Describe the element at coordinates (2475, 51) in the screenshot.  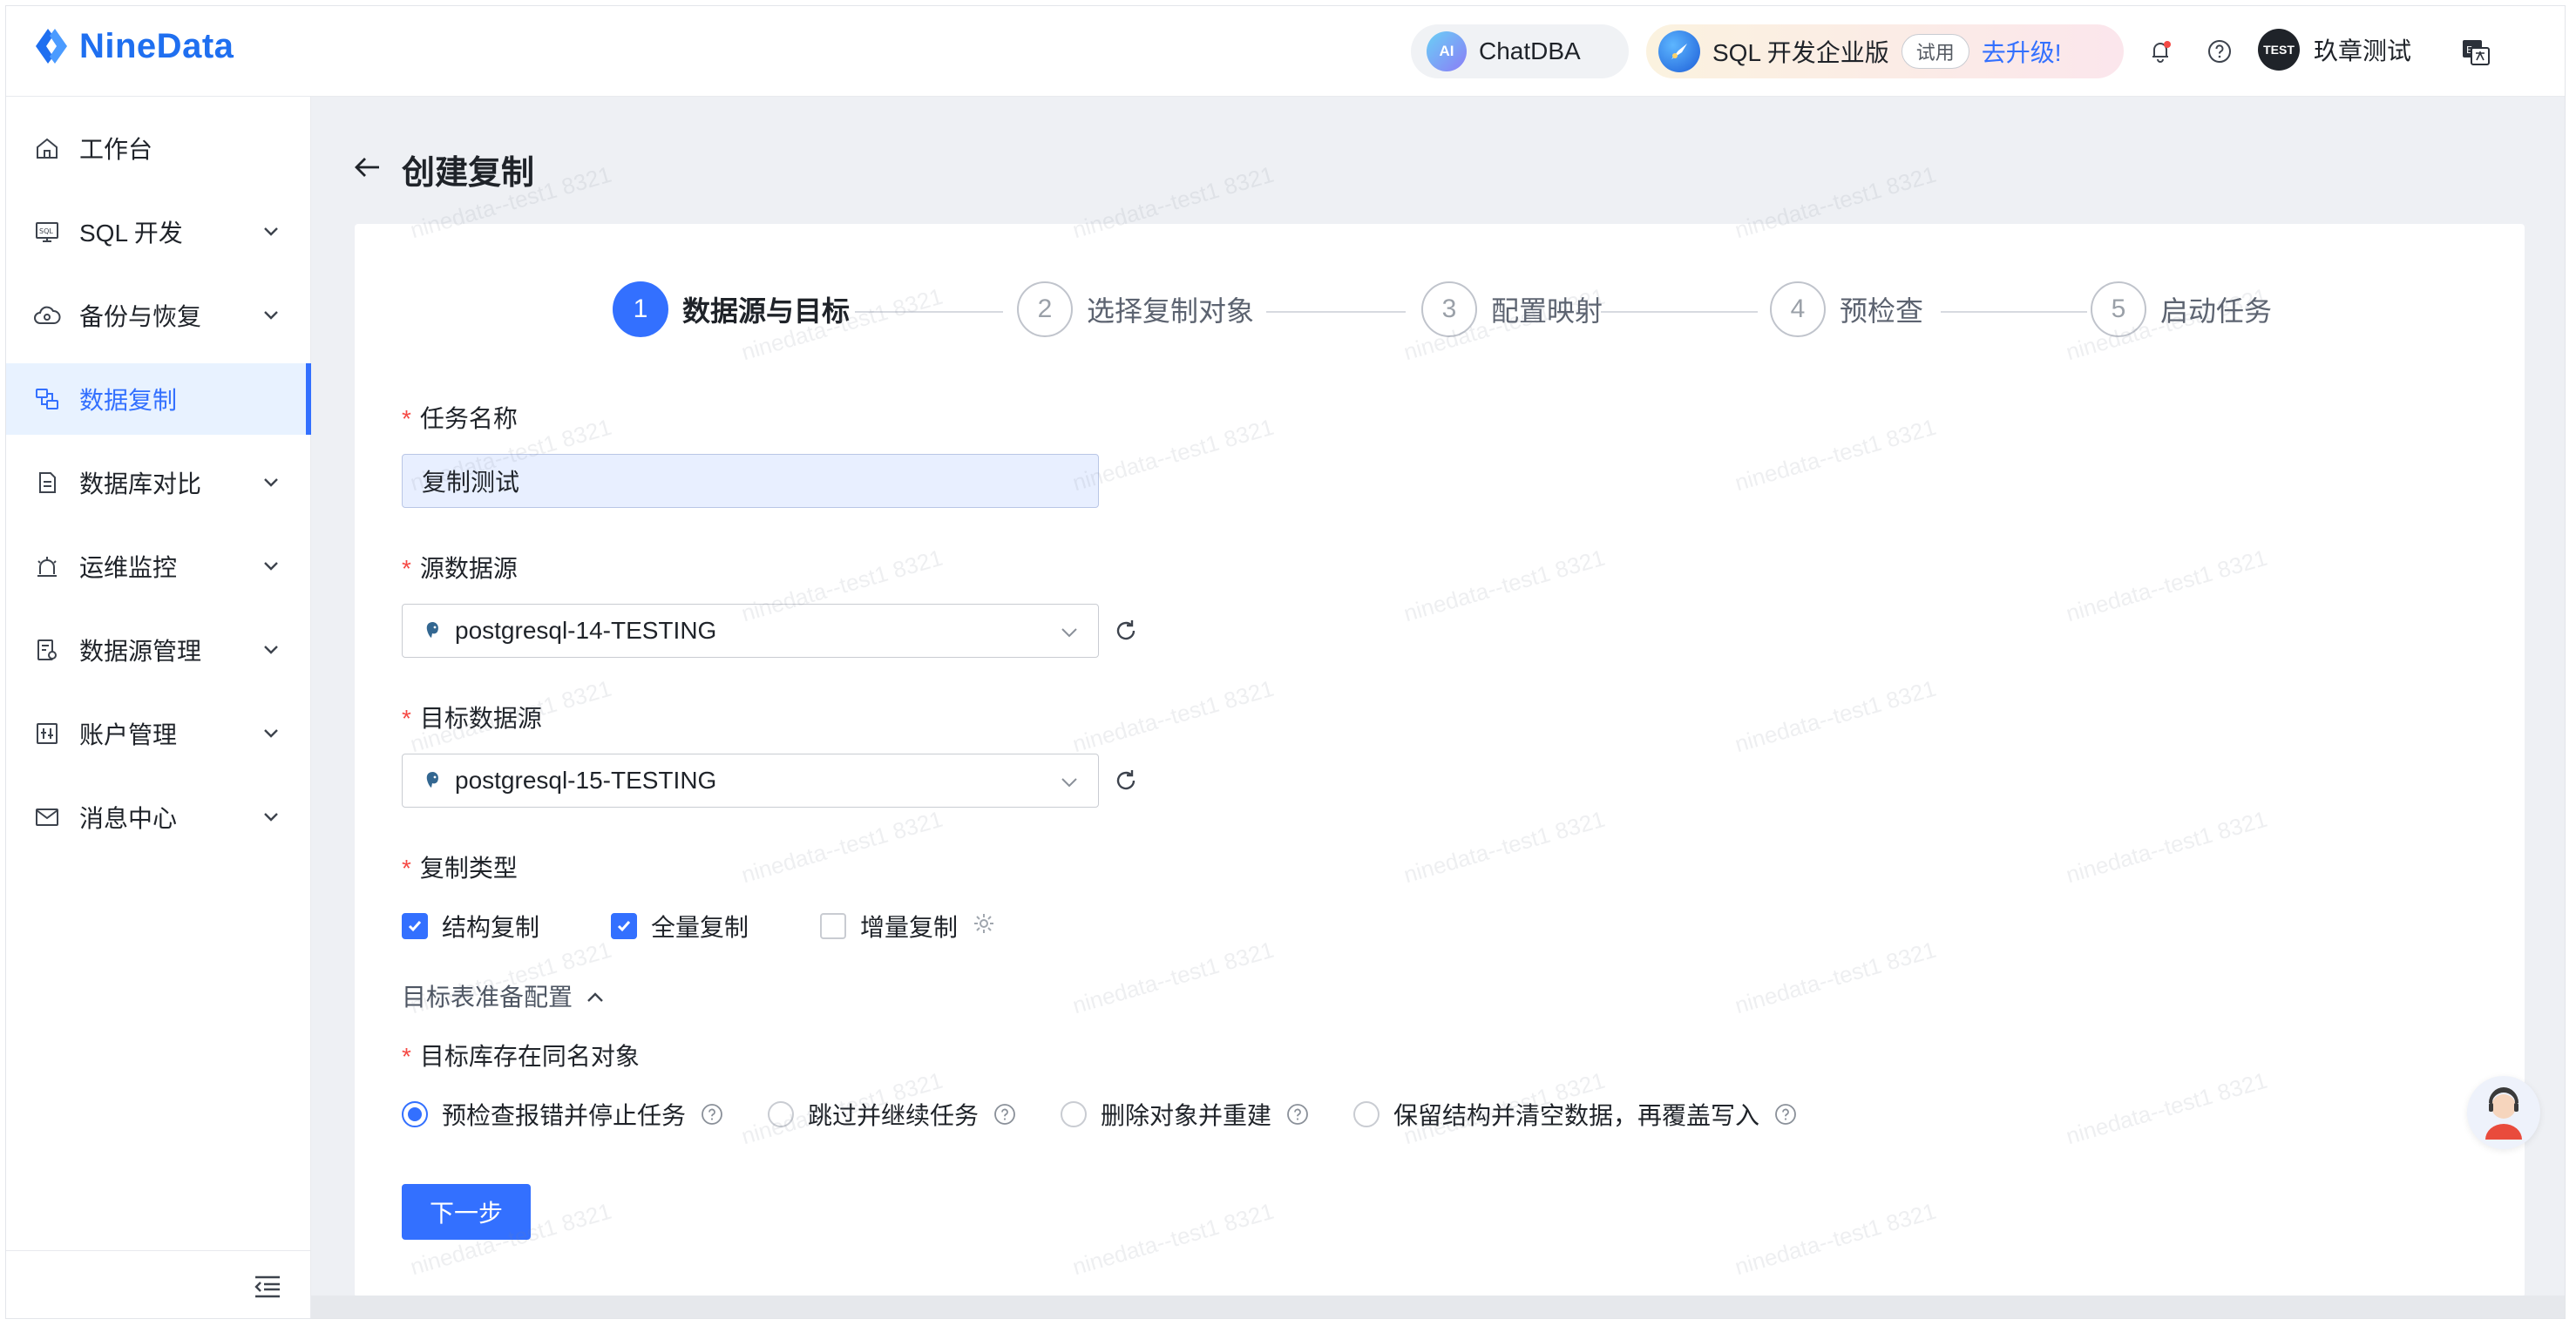
I see `language-icon: En` at that location.